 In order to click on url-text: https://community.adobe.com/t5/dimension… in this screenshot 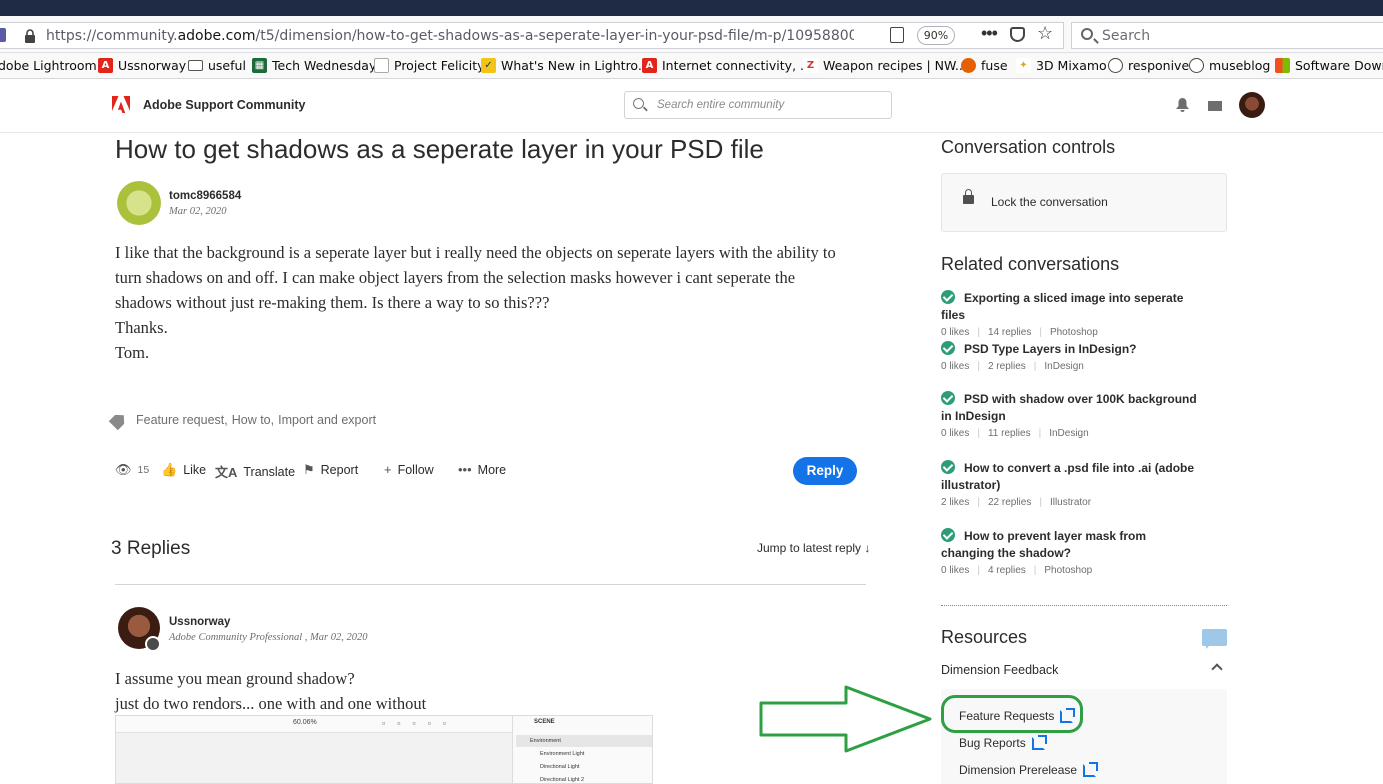, I will do `click(450, 36)`.